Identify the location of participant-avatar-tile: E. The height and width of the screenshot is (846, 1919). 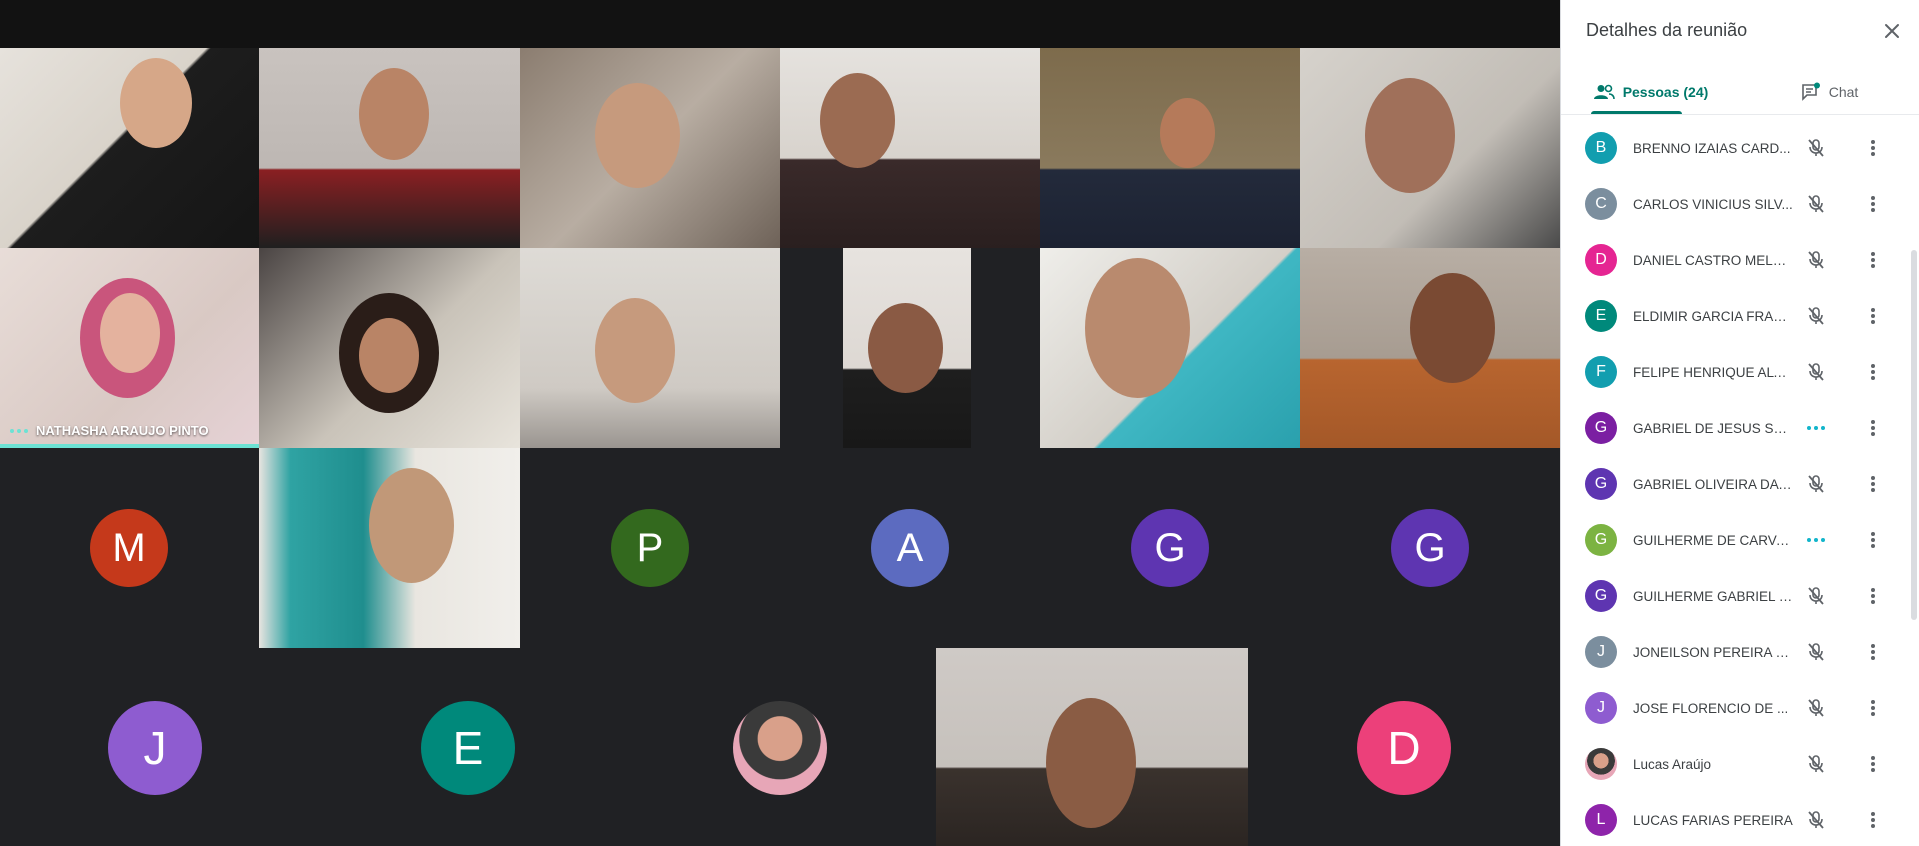
(468, 747).